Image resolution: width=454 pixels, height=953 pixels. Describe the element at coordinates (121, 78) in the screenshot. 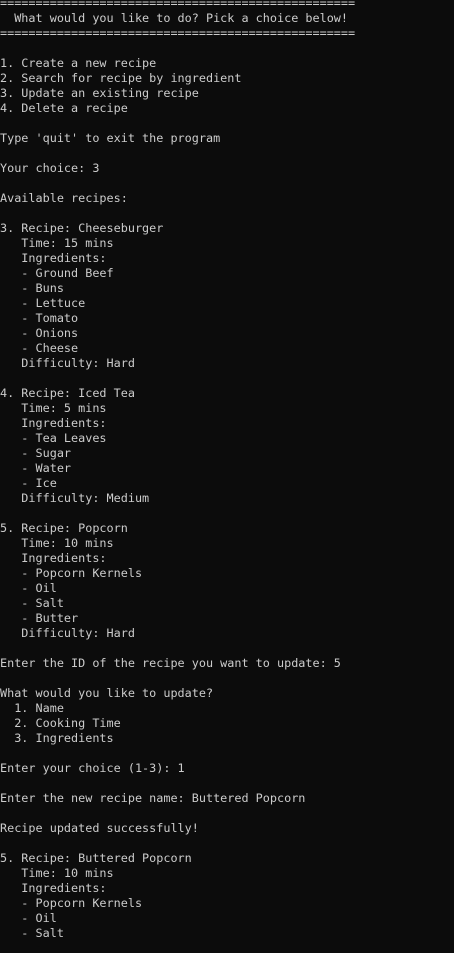

I see `console-line: 2. Search for recipe by ingredient` at that location.